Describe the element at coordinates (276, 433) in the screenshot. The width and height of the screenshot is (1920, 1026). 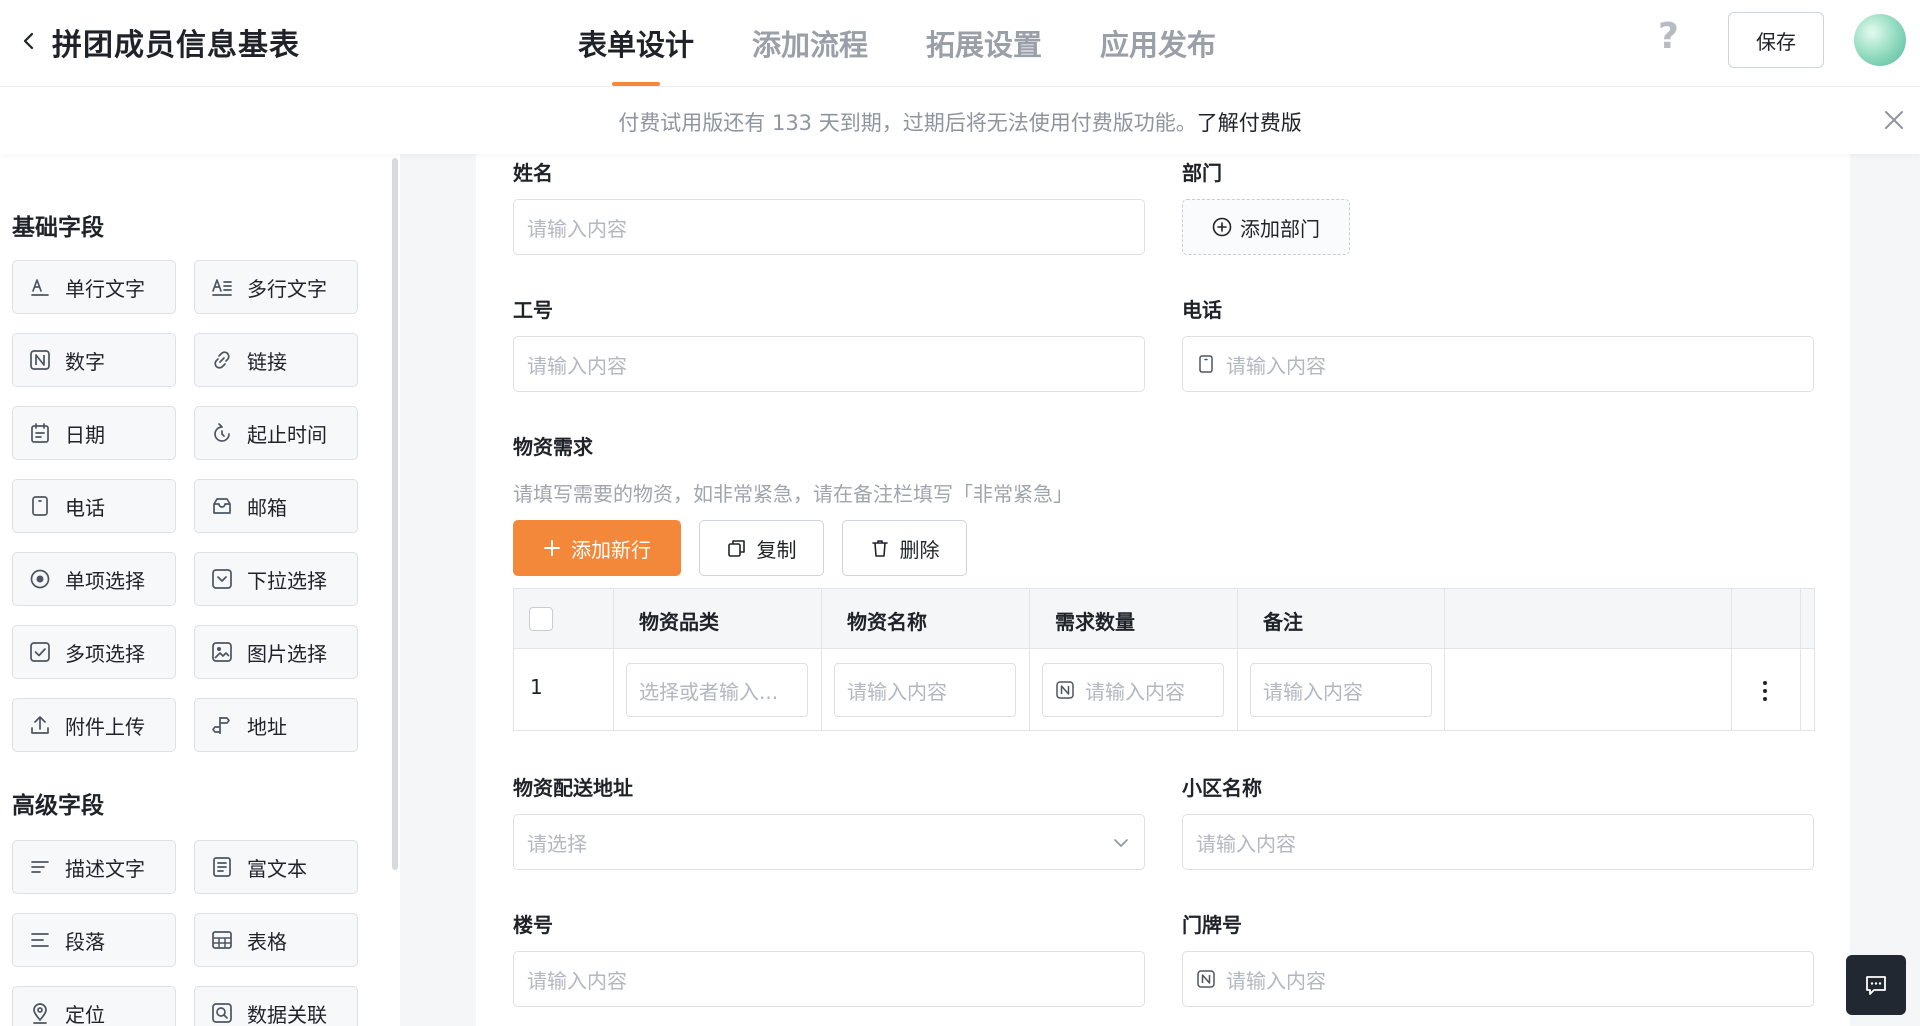
I see `field-time-range: 起止时间` at that location.